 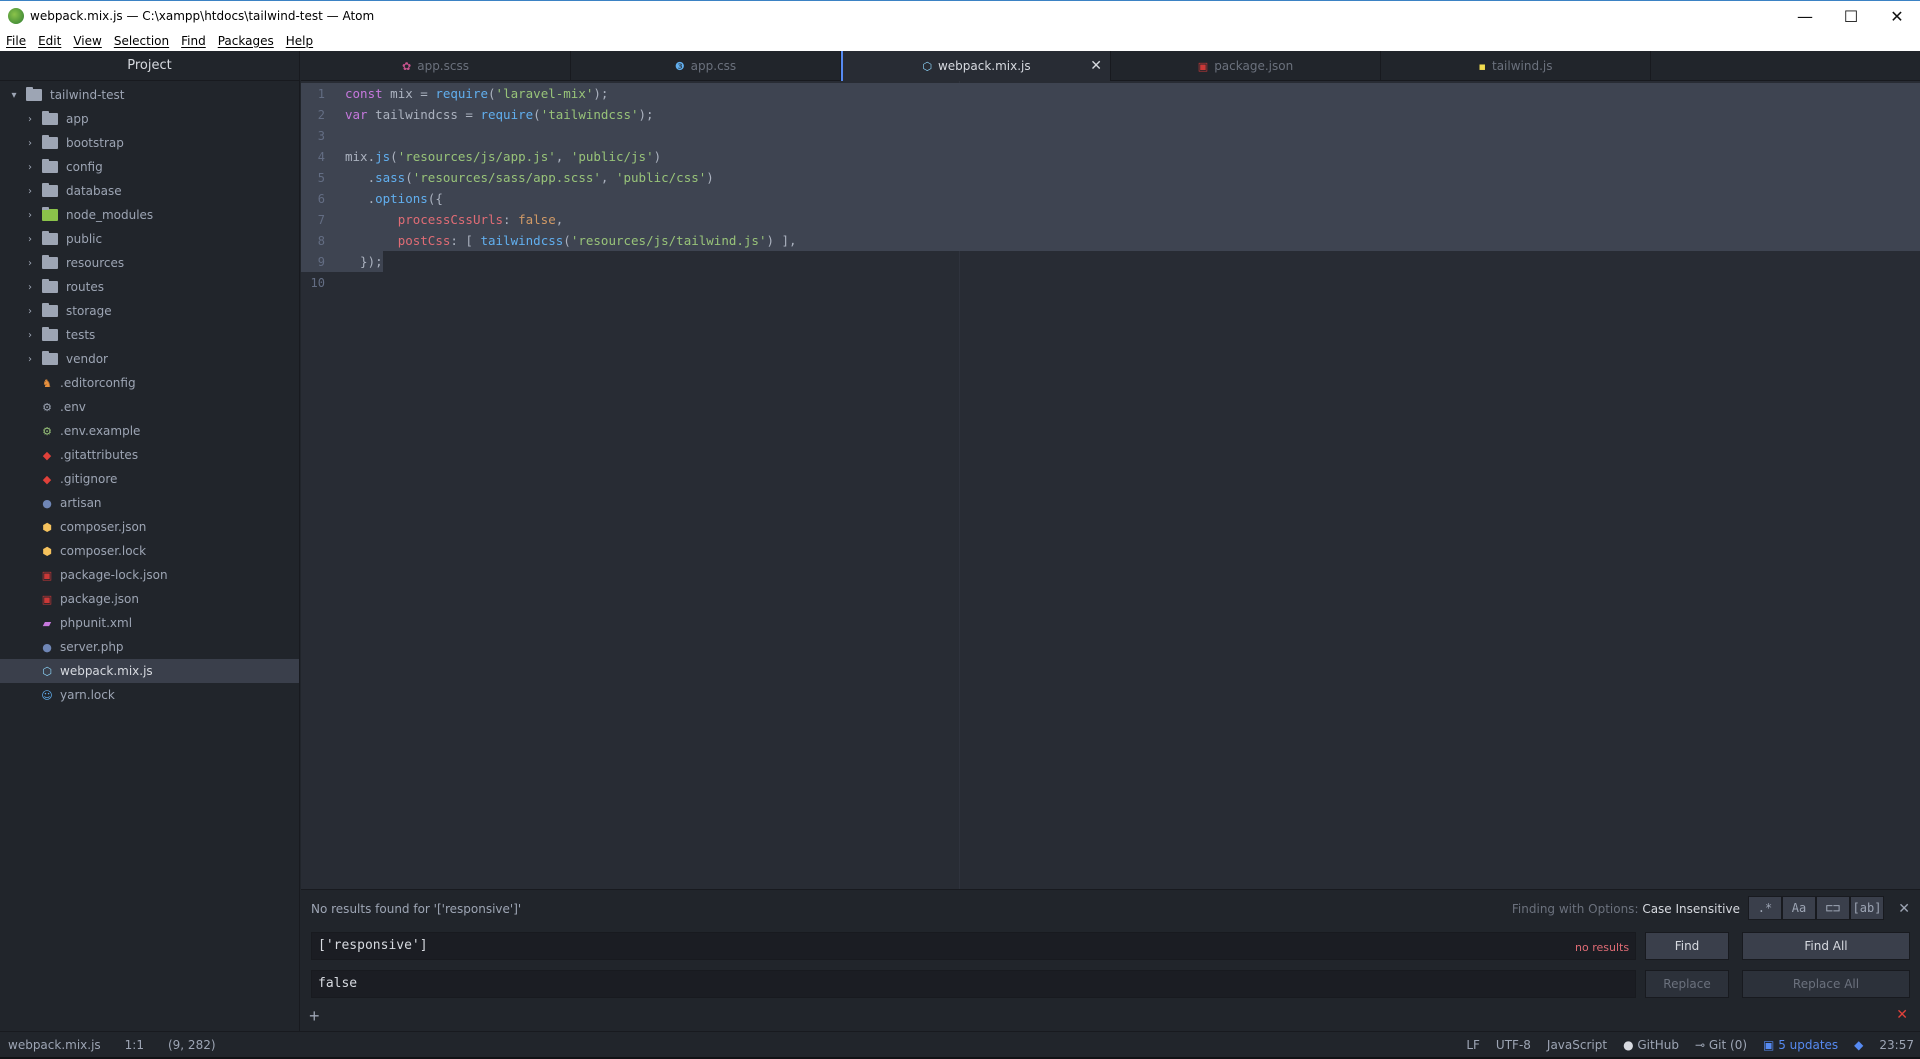 What do you see at coordinates (149, 695) in the screenshot?
I see `tree-file-item: ☺ yarn.lock` at bounding box center [149, 695].